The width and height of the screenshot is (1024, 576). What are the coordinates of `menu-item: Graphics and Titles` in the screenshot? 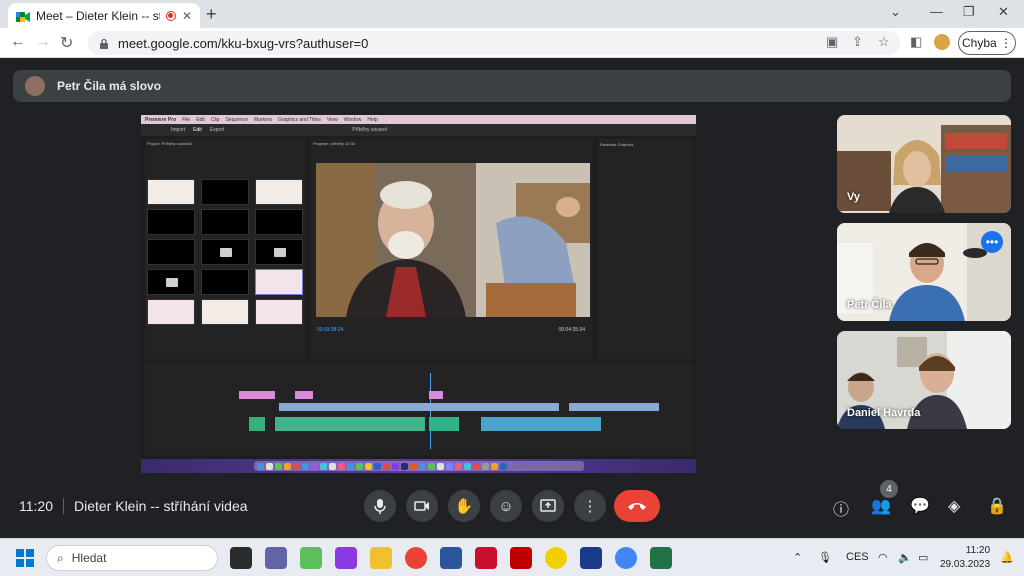 It's located at (299, 119).